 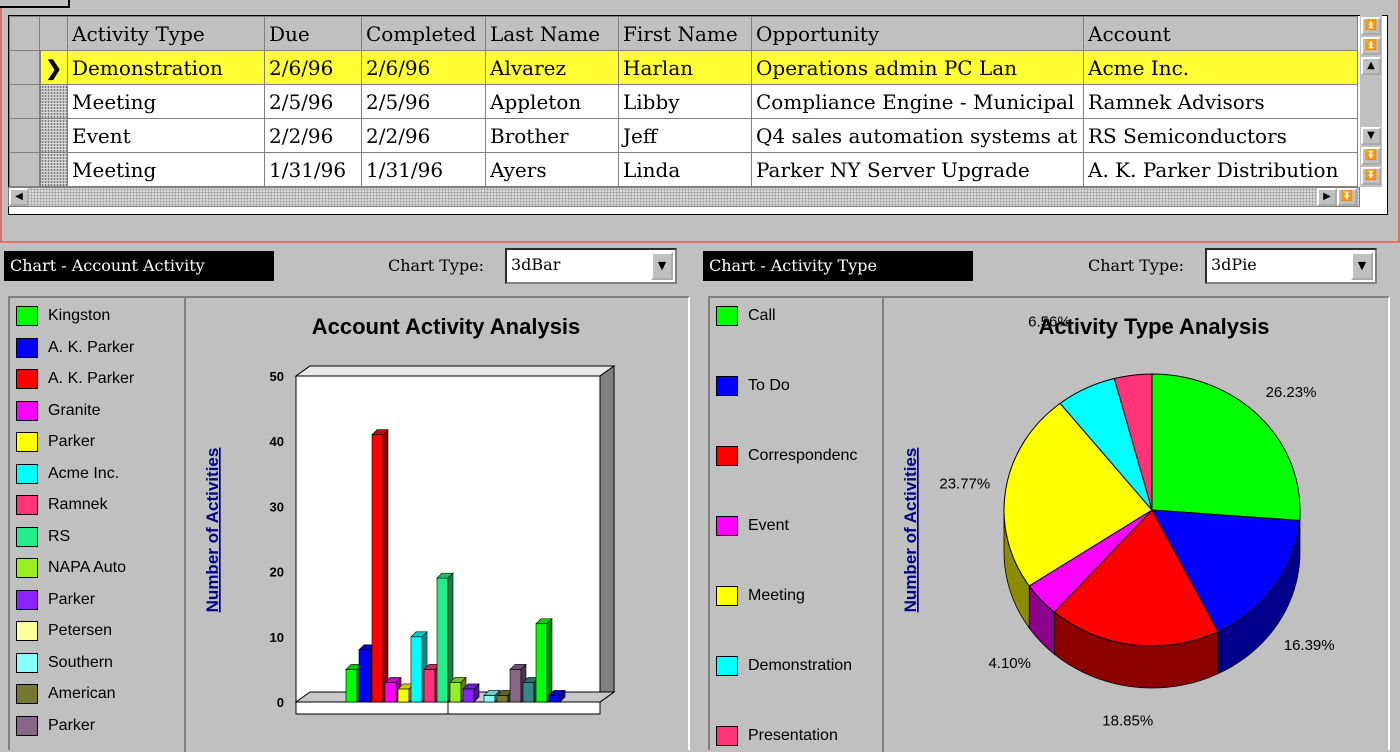 What do you see at coordinates (25, 34) in the screenshot?
I see `header-corner` at bounding box center [25, 34].